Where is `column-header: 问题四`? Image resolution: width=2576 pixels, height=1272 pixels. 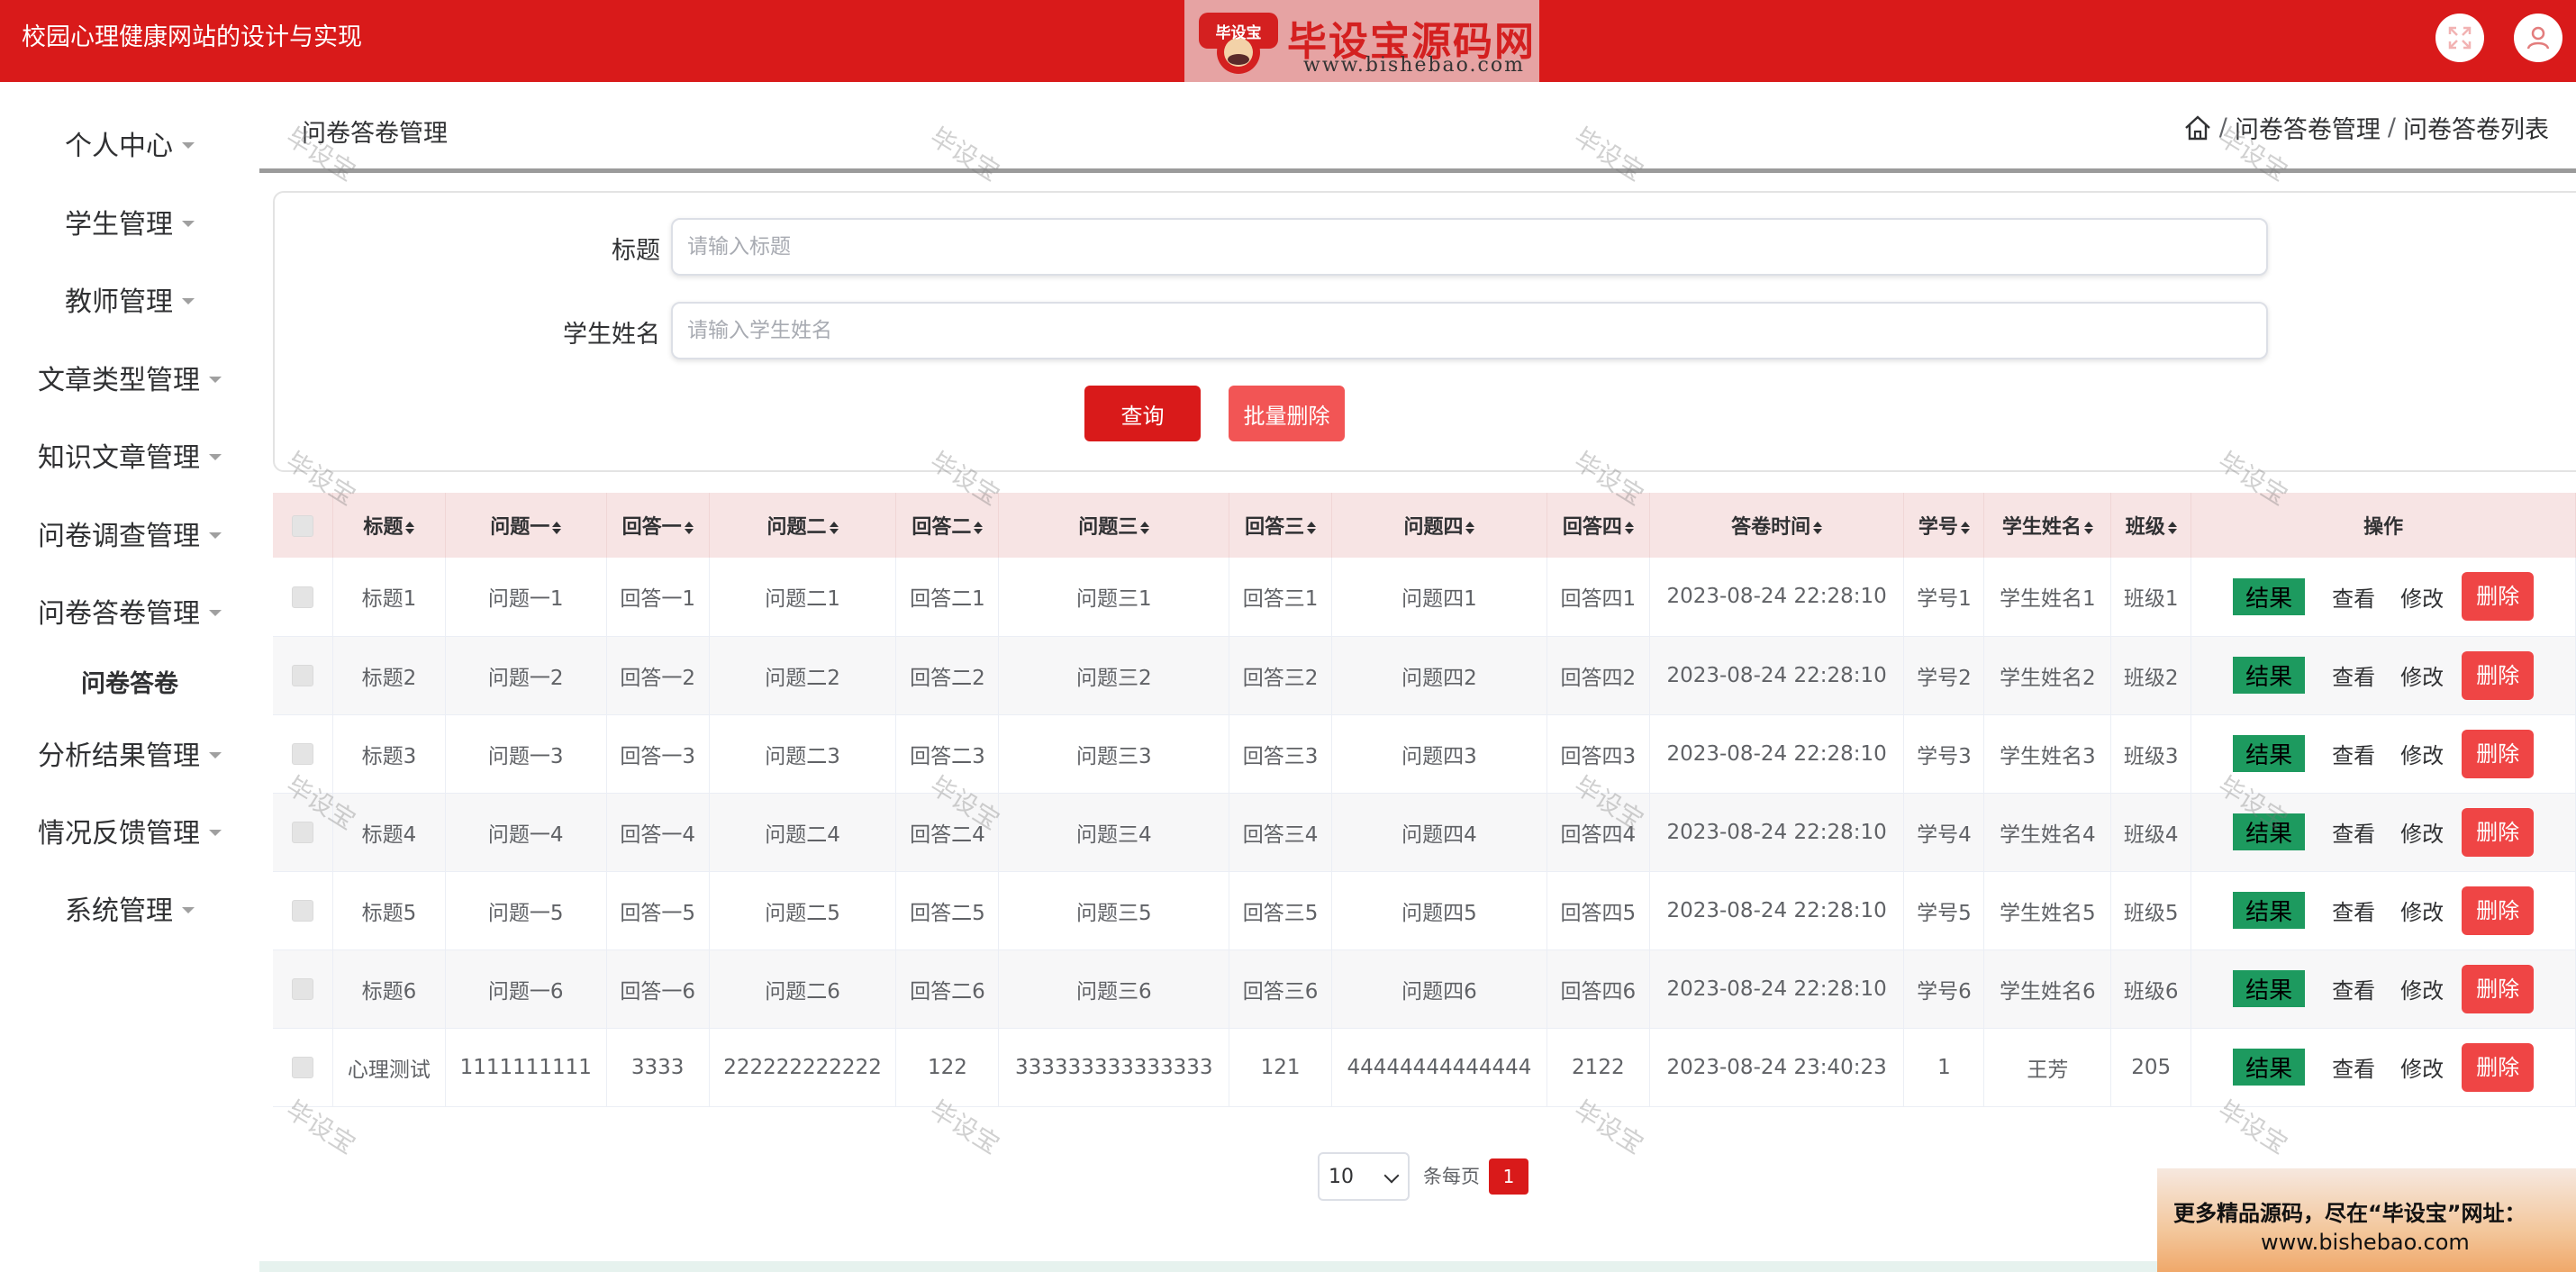
column-header: 问题四 is located at coordinates (1439, 526).